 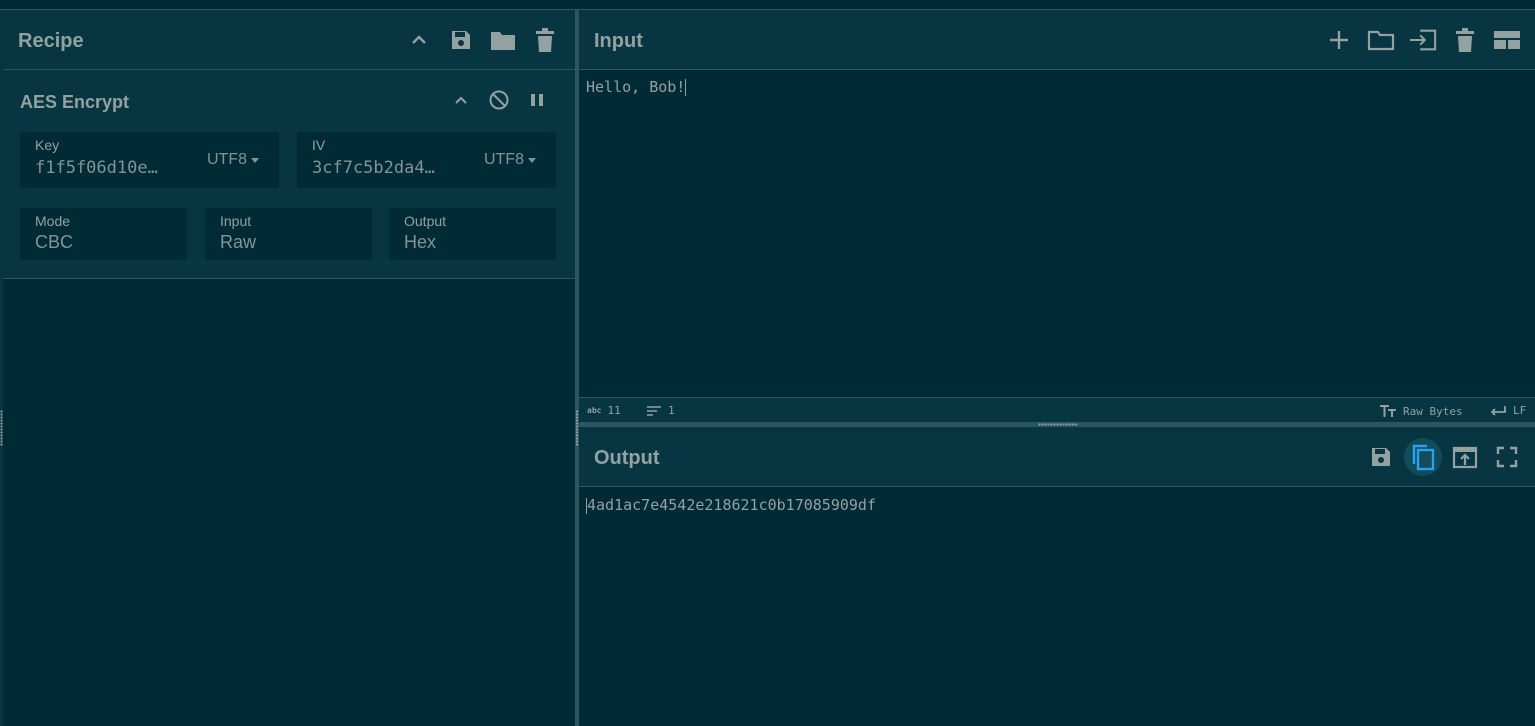 I want to click on lines-value: 1, so click(x=671, y=410).